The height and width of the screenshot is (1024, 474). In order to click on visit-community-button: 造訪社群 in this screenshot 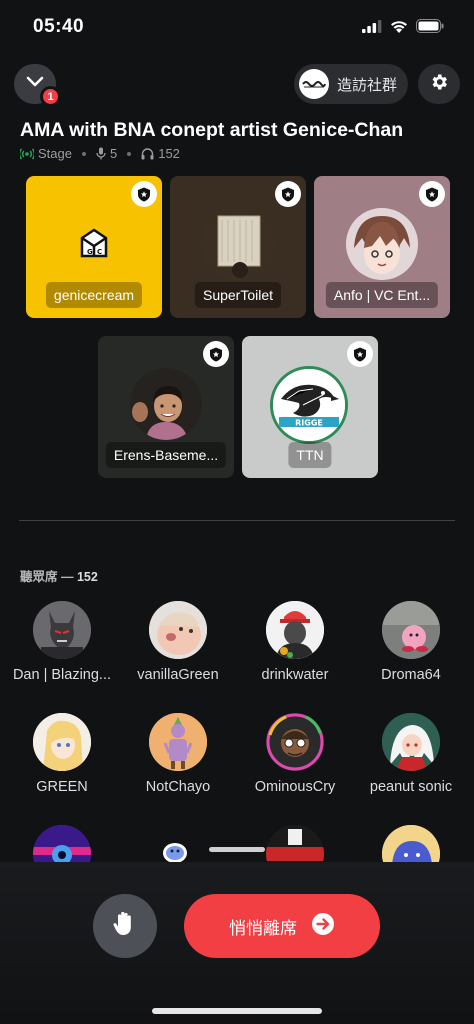, I will do `click(351, 84)`.